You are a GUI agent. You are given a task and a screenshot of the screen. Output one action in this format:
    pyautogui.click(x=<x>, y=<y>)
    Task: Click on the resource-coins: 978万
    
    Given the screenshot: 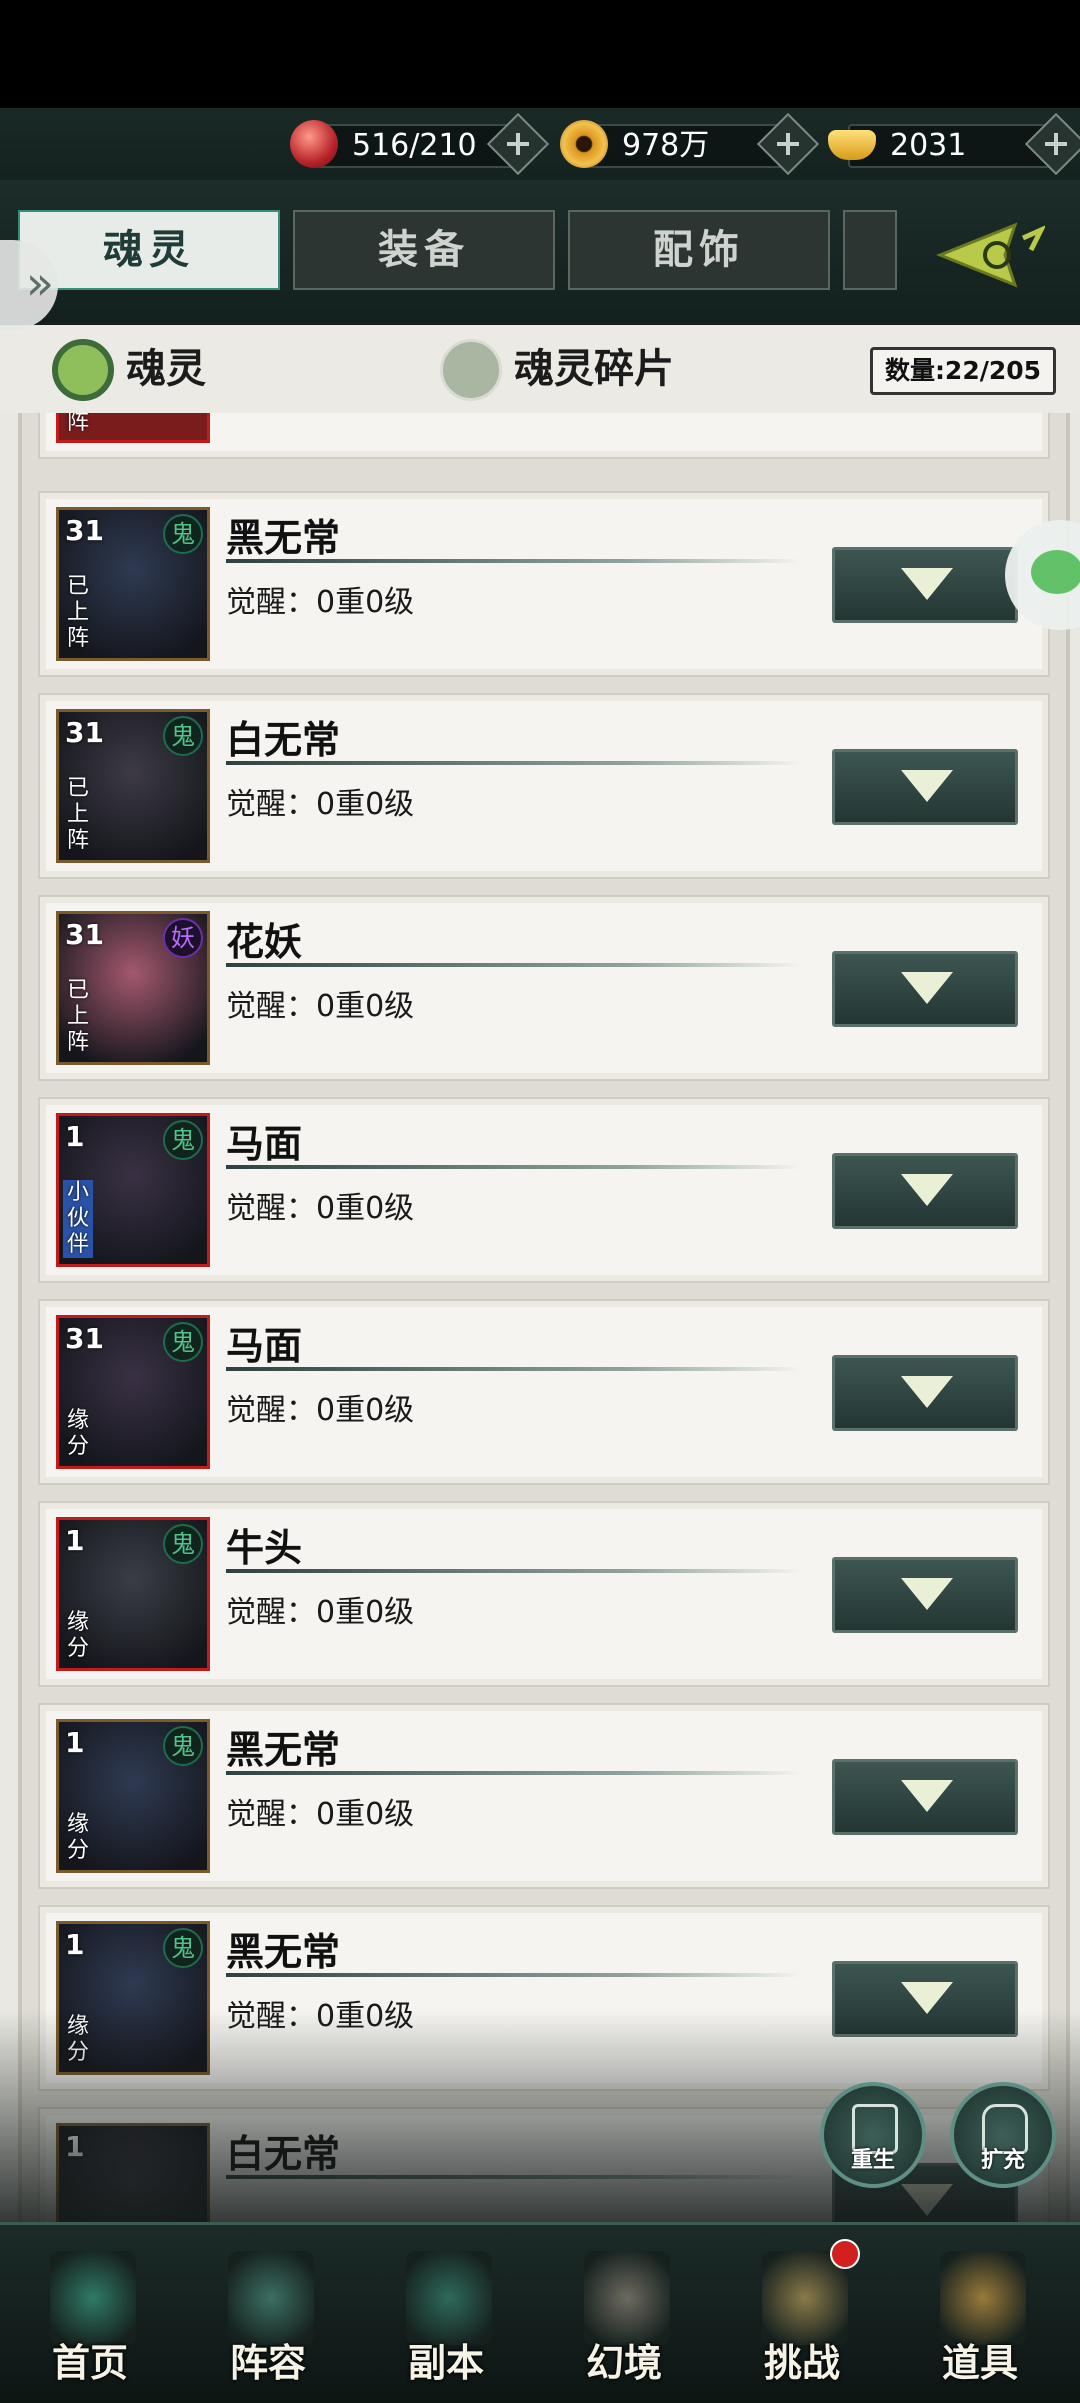 What is the action you would take?
    pyautogui.click(x=690, y=144)
    